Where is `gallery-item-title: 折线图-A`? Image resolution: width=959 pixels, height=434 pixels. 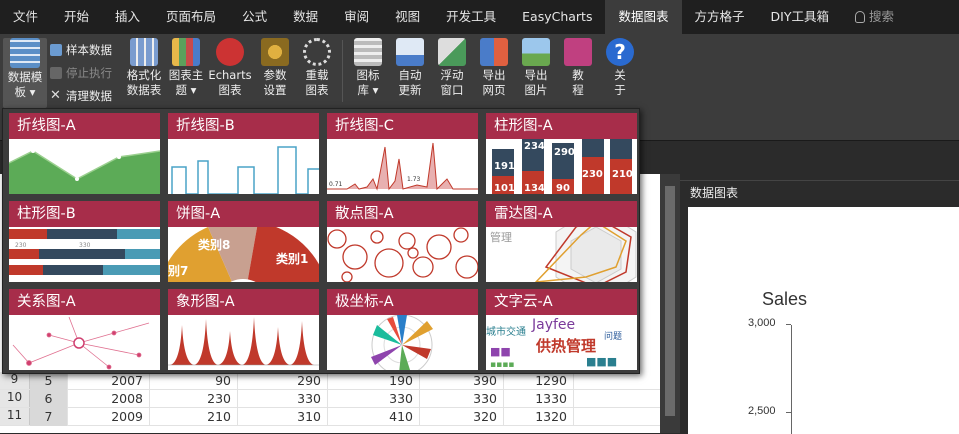 gallery-item-title: 折线图-A is located at coordinates (84, 126).